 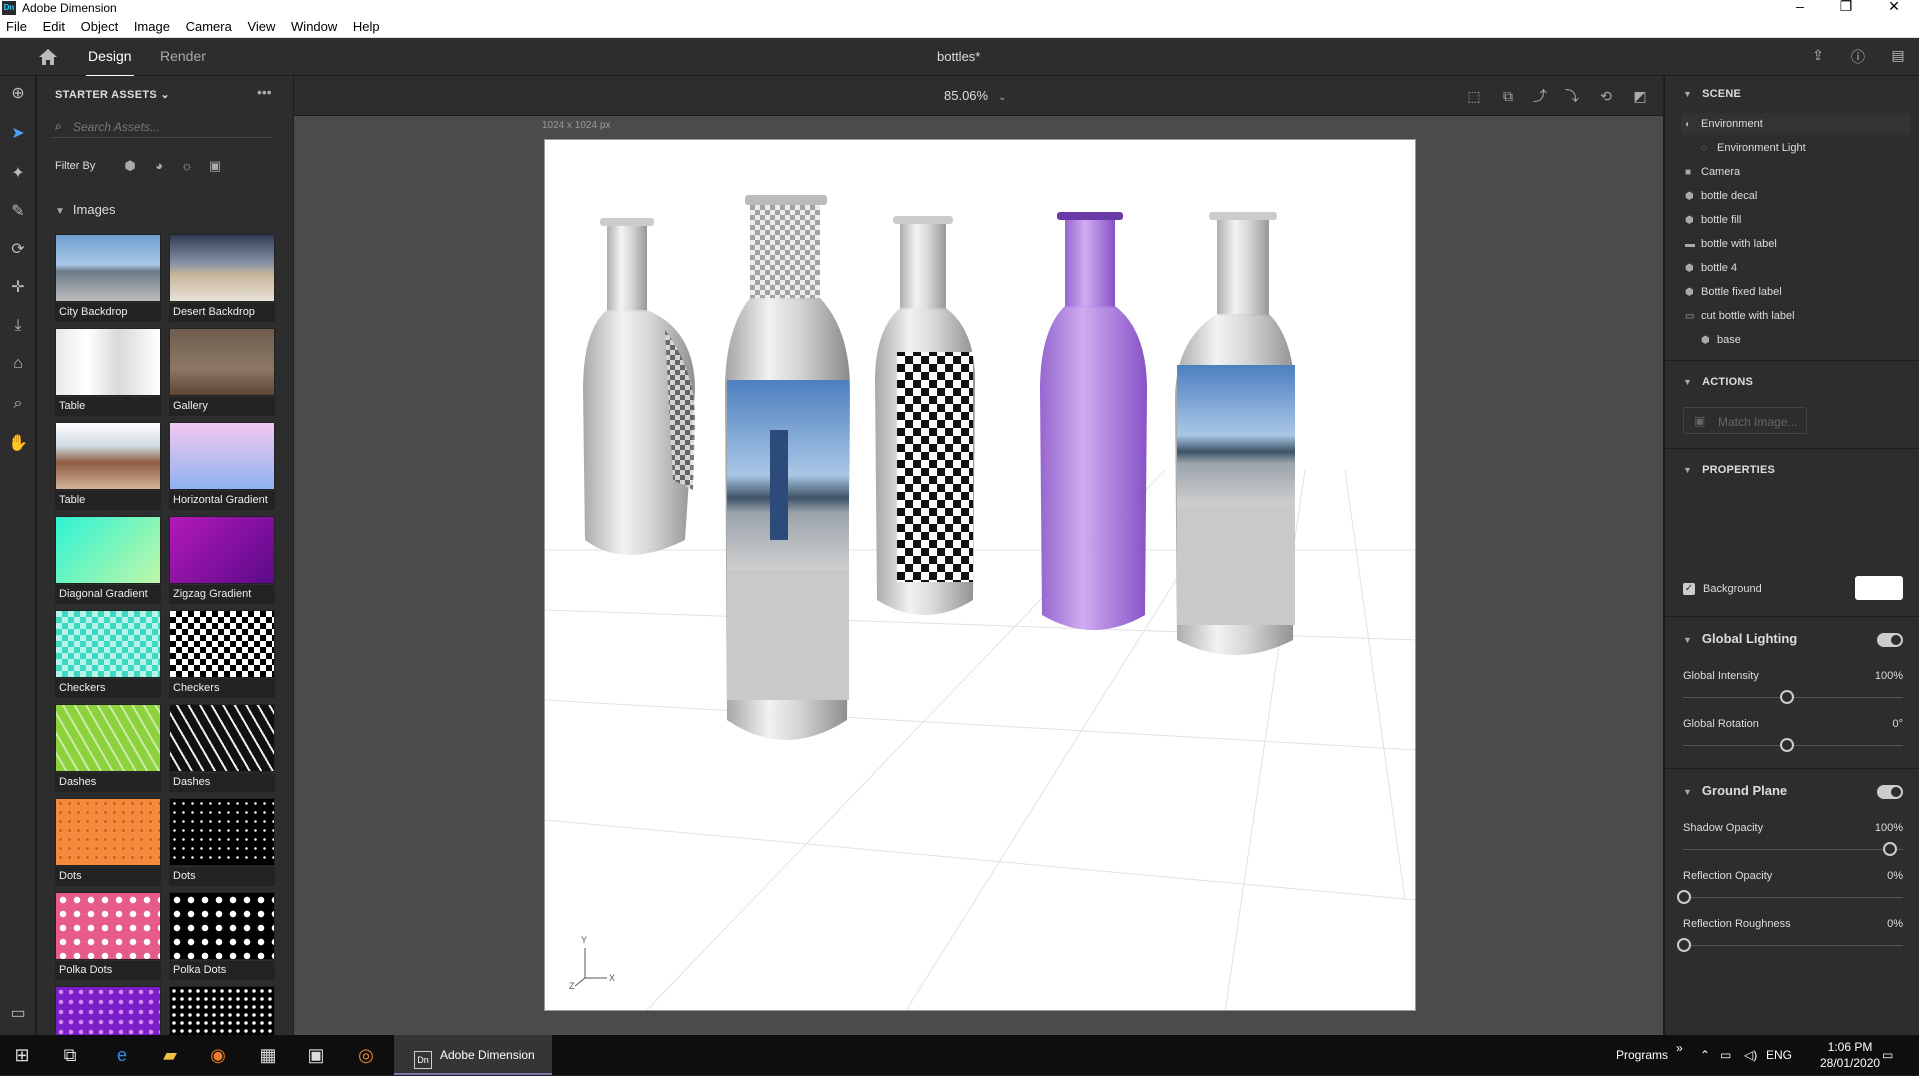 What do you see at coordinates (1890, 849) in the screenshot?
I see `shadow-opacity-slider` at bounding box center [1890, 849].